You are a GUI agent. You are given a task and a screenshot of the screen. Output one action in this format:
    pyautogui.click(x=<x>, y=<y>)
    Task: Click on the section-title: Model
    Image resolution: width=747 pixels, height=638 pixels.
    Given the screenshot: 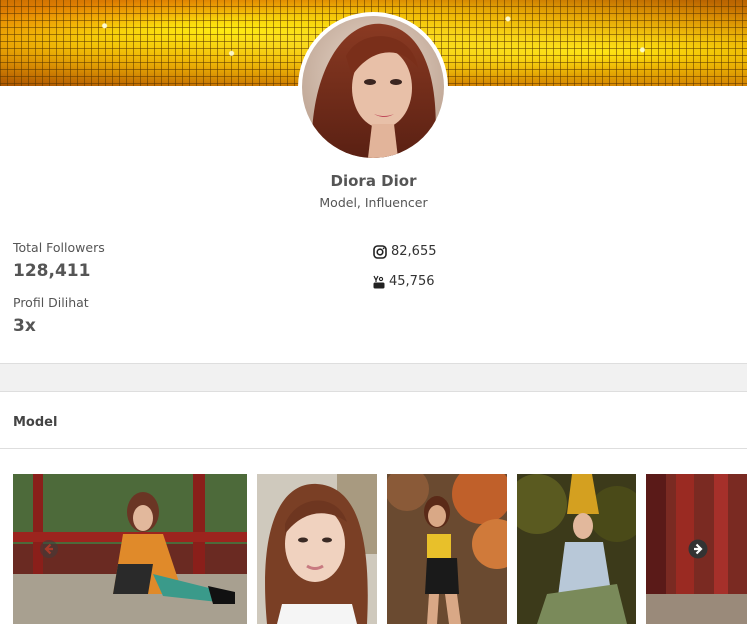 What is the action you would take?
    pyautogui.click(x=35, y=422)
    